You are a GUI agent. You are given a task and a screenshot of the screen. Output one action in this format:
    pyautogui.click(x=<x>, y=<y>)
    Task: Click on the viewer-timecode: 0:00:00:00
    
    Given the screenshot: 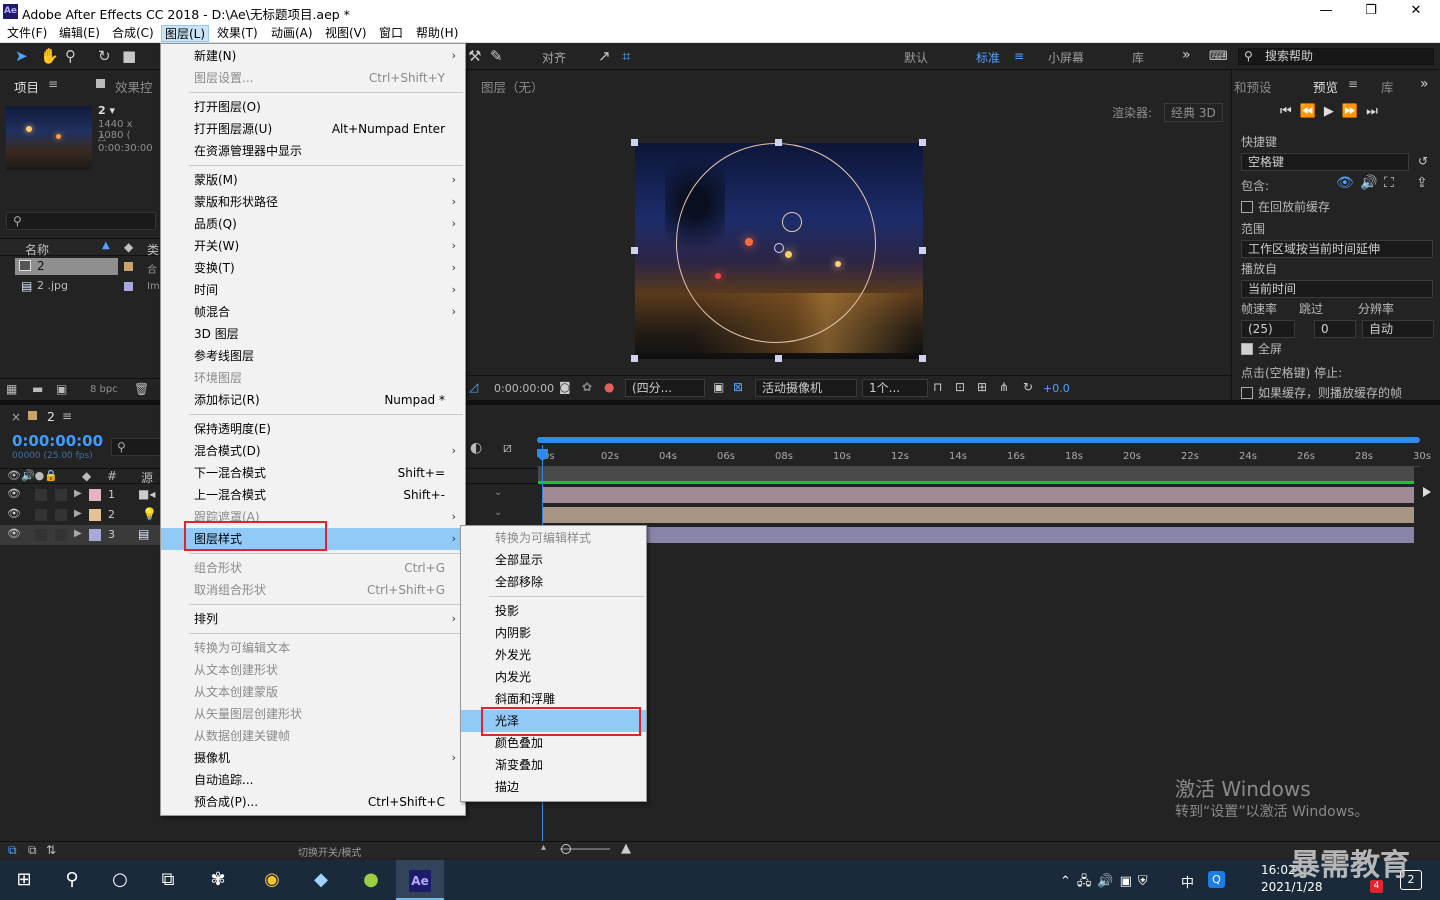 What is the action you would take?
    pyautogui.click(x=524, y=388)
    